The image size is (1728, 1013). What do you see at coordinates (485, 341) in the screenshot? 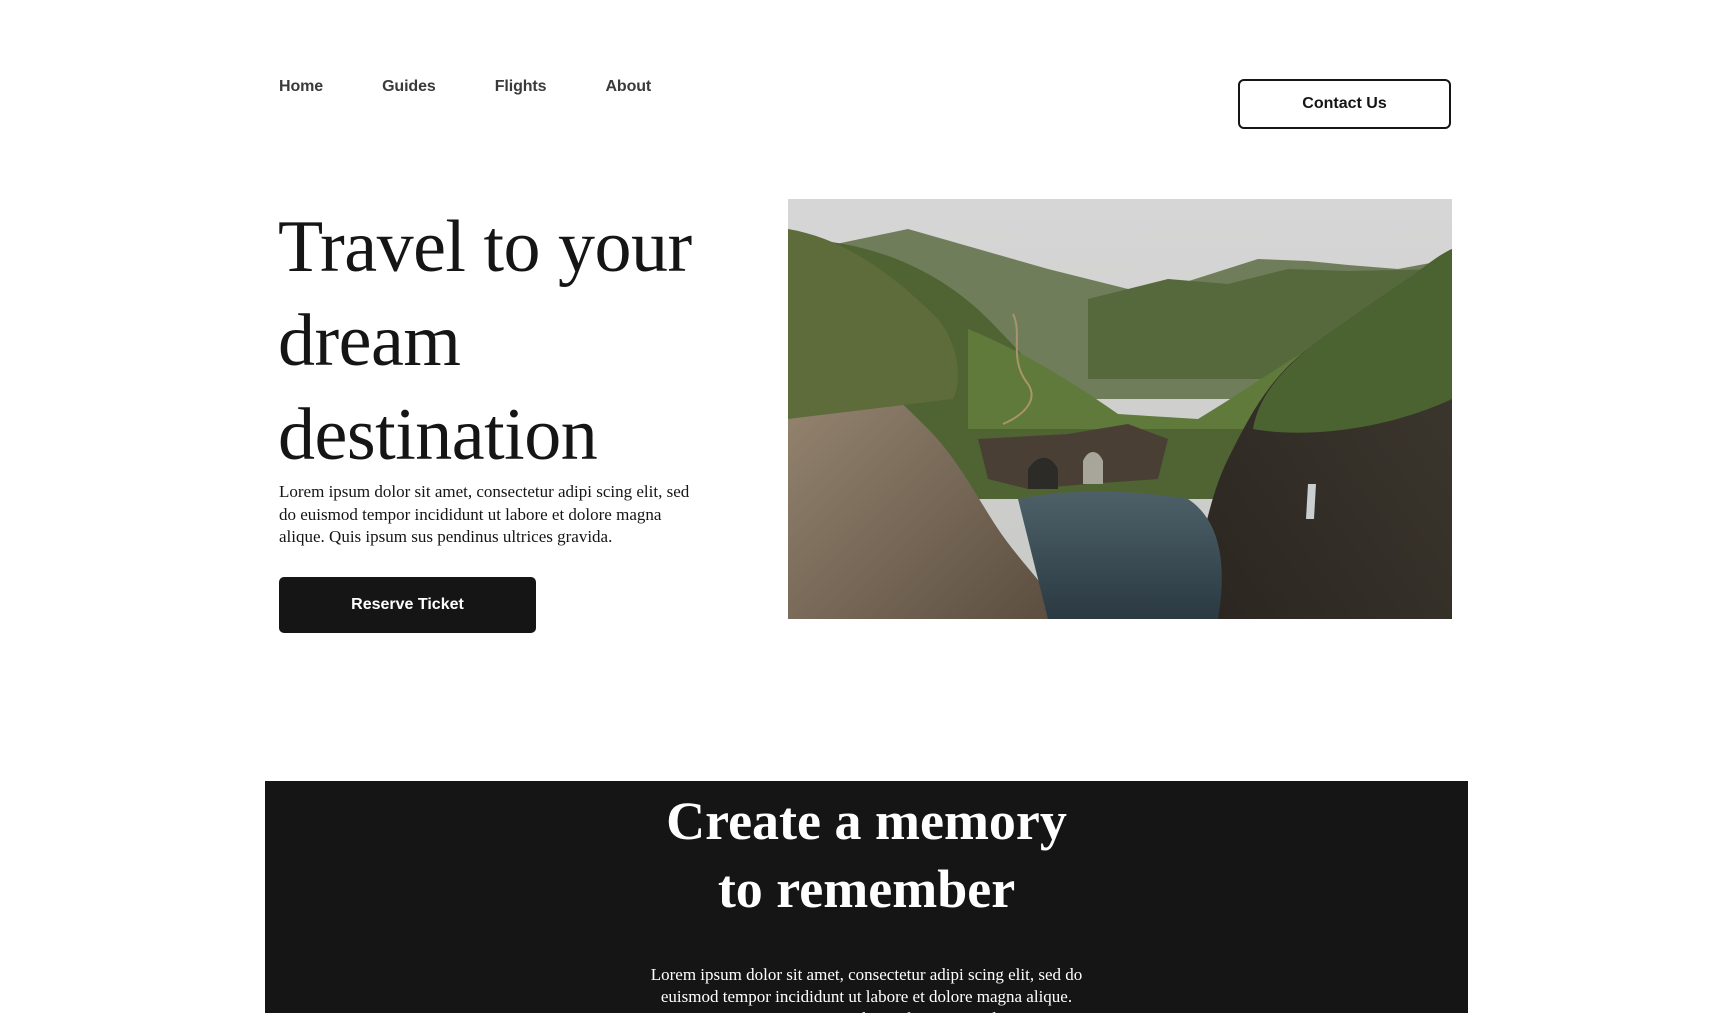
I see `hero-title: Travel to your dream destination` at bounding box center [485, 341].